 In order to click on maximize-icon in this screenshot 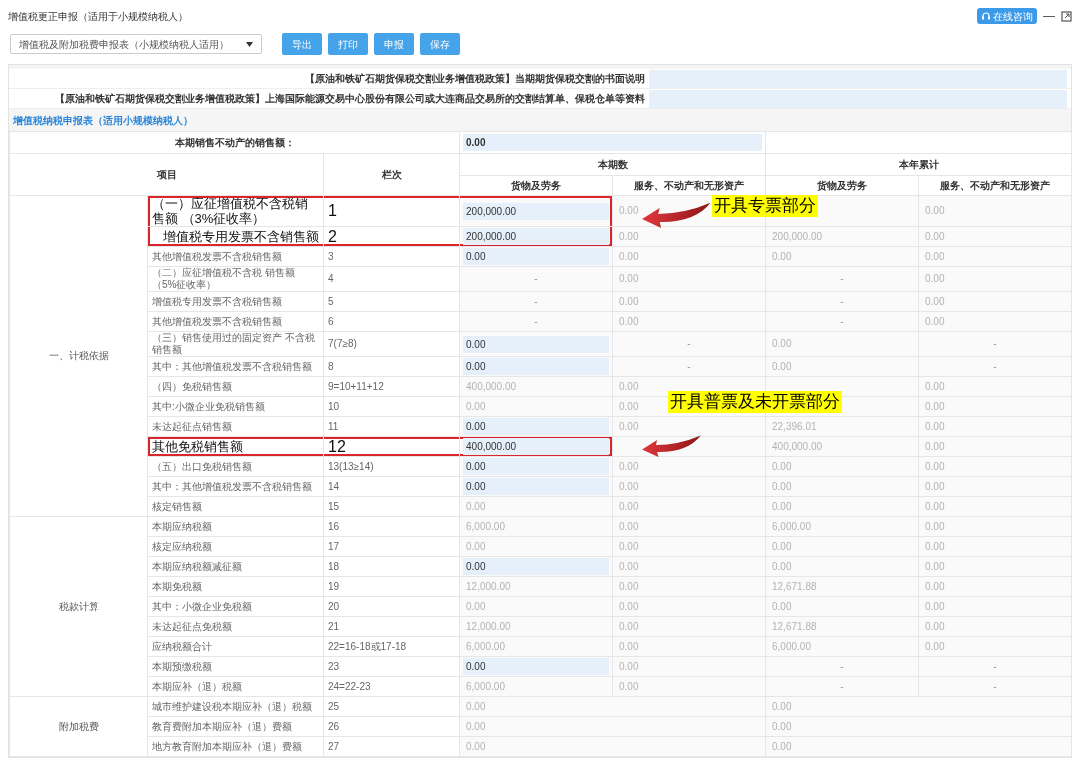, I will do `click(1066, 16)`.